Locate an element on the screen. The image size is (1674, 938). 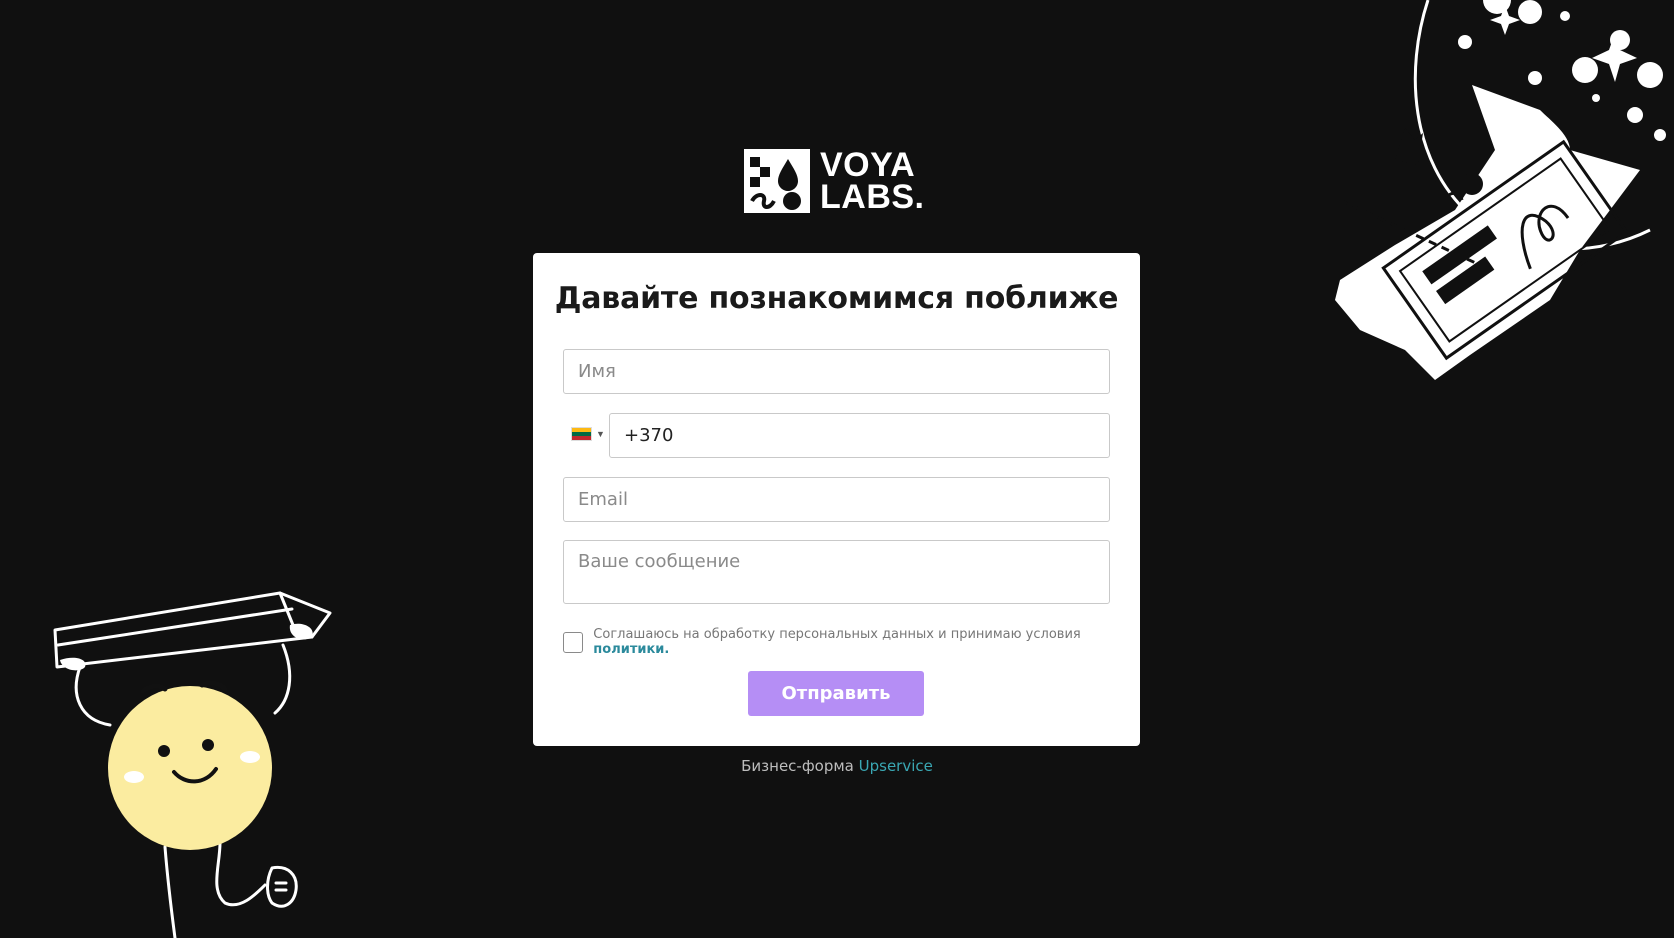
upservice-link: Upservice is located at coordinates (896, 766).